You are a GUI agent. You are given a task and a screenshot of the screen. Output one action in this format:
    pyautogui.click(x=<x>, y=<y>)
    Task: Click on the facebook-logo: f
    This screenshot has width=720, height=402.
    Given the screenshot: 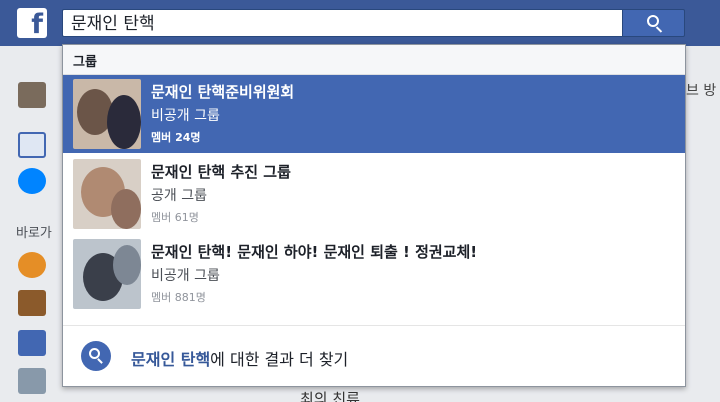 What is the action you would take?
    pyautogui.click(x=32, y=24)
    